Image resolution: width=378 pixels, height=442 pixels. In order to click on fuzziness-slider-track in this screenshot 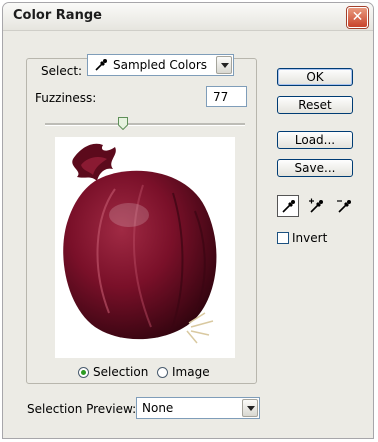, I will do `click(145, 124)`.